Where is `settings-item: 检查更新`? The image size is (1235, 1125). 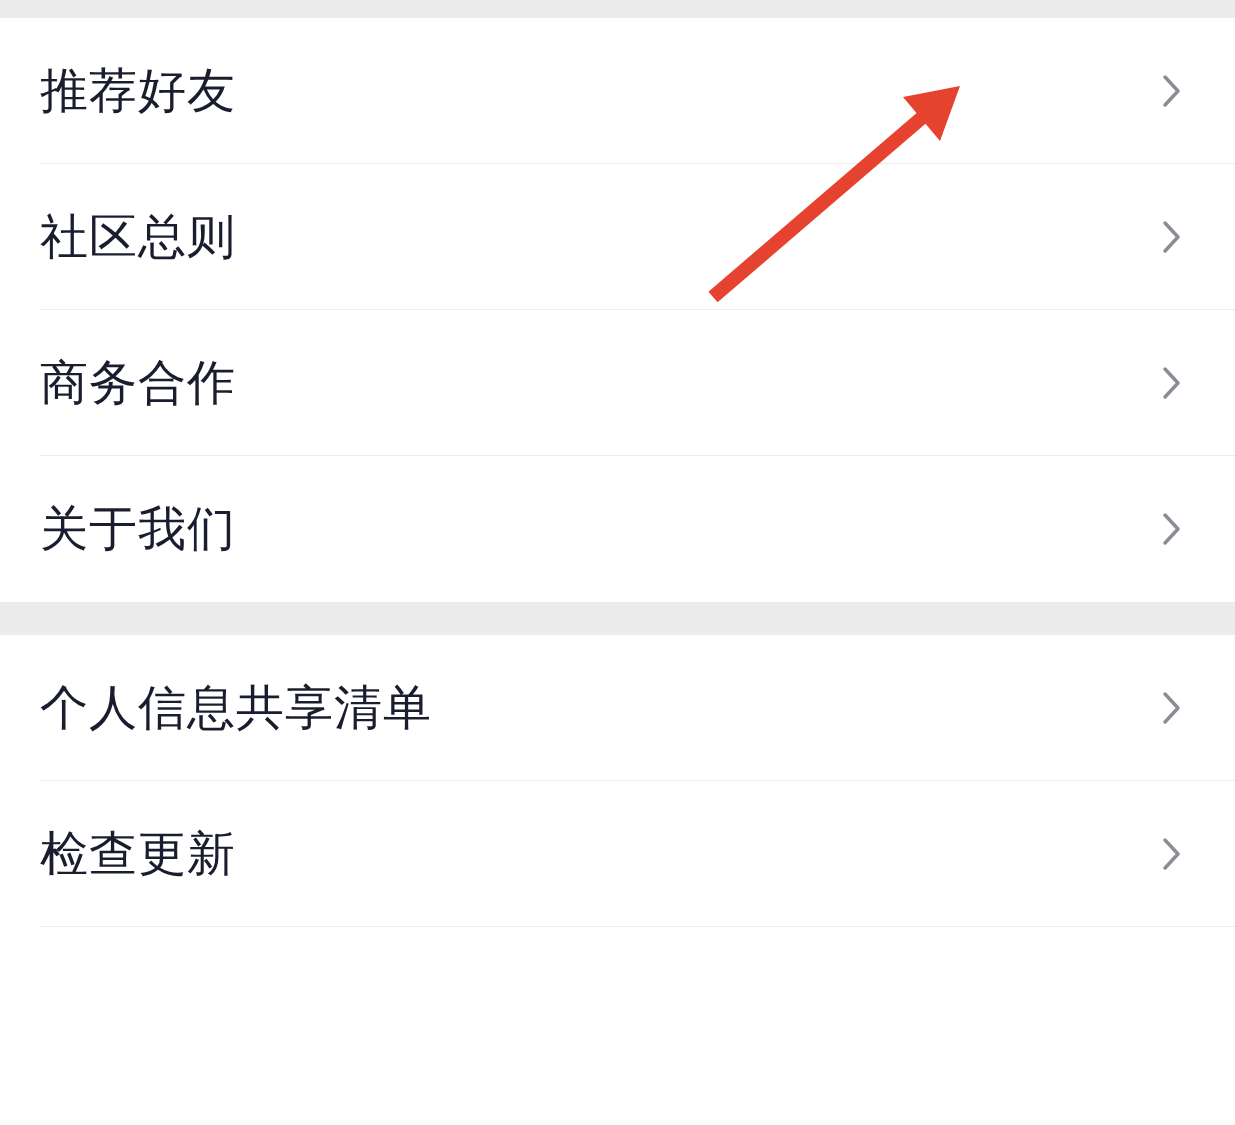
settings-item: 检查更新 is located at coordinates (637, 854).